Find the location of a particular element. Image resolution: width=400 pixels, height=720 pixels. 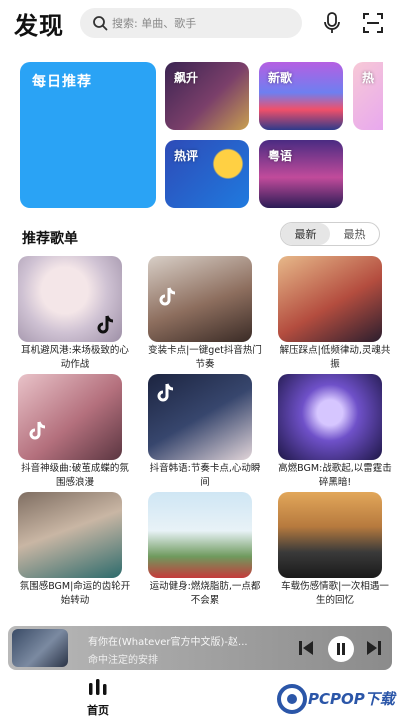

playlist-card: 高燃BGM:战歌起,以雷霆击碎黑暗! is located at coordinates (335, 432).